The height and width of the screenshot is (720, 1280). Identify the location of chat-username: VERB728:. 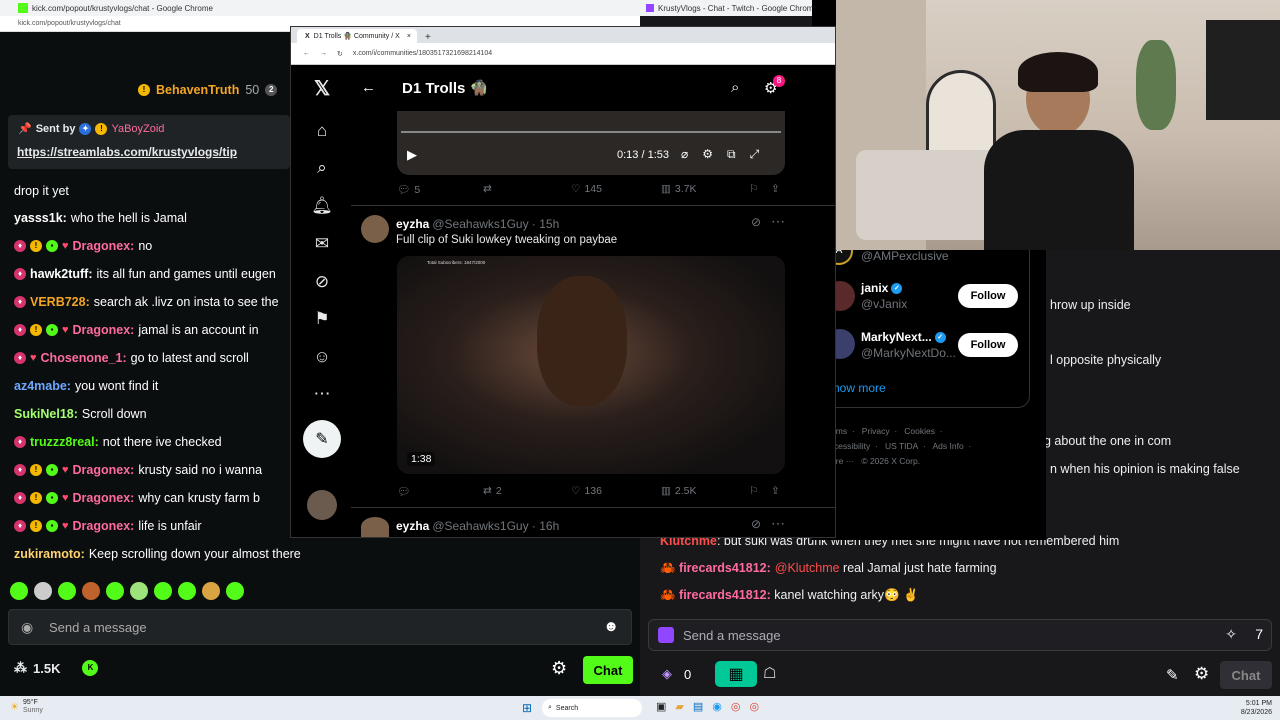
(60, 302).